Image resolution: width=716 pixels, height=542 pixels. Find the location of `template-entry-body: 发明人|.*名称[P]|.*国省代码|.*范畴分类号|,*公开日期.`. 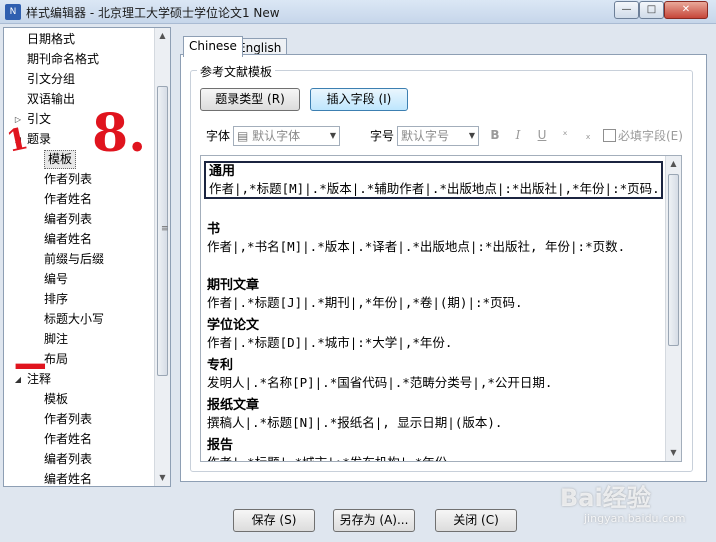

template-entry-body: 发明人|.*名称[P]|.*国省代码|.*范畴分类号|,*公开日期. is located at coordinates (380, 382).